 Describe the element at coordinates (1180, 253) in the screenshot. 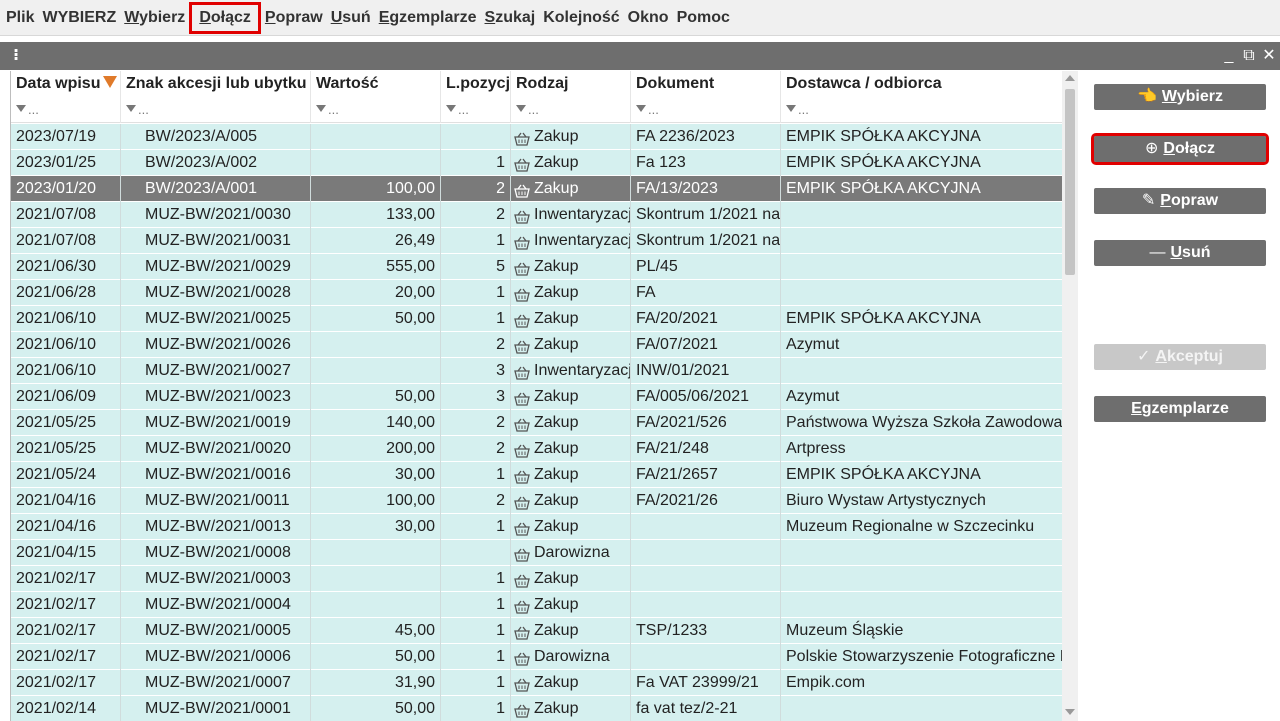

I see `usun-button: — Usuń` at that location.